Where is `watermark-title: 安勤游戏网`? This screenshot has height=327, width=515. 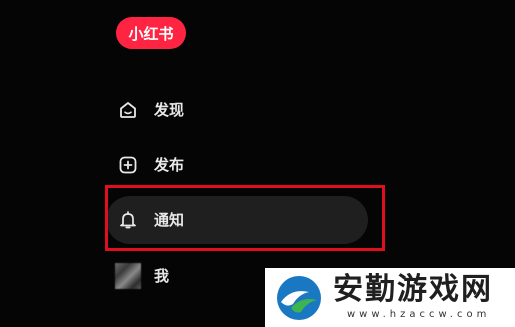
watermark-title: 安勤游戏网 is located at coordinates (413, 289).